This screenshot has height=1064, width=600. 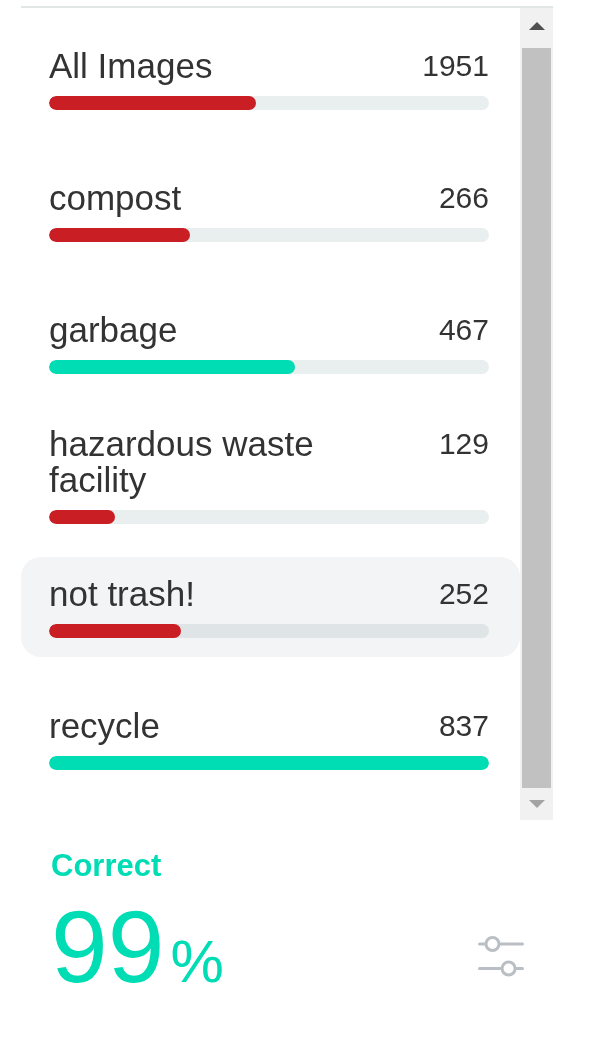 I want to click on category-count: 1951, so click(x=455, y=66).